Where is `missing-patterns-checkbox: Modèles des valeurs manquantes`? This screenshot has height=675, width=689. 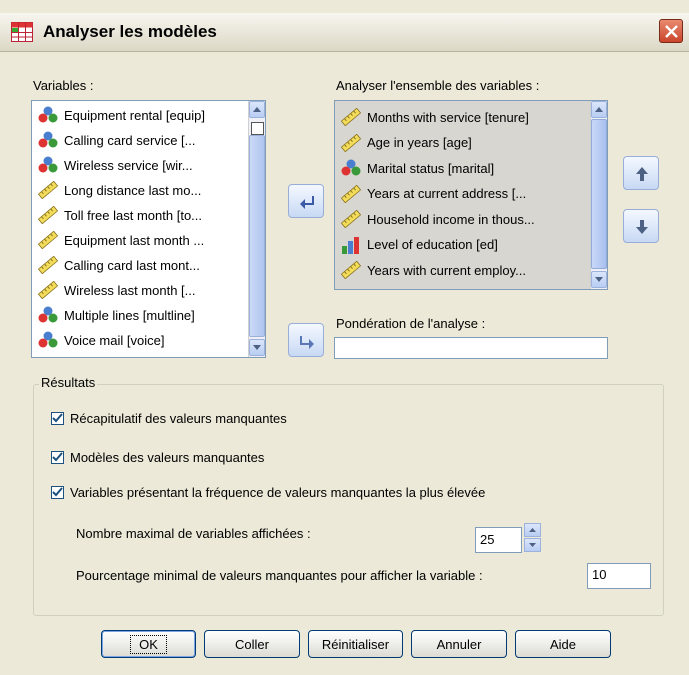 missing-patterns-checkbox: Modèles des valeurs manquantes is located at coordinates (157, 457).